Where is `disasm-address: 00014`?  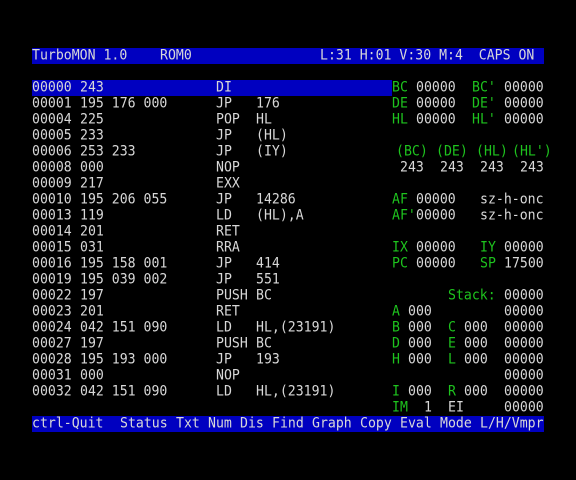 disasm-address: 00014 is located at coordinates (52, 232).